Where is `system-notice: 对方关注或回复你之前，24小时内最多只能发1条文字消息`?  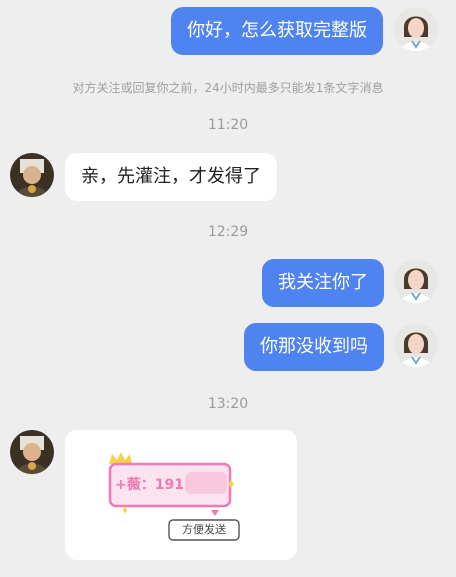 system-notice: 对方关注或回复你之前，24小时内最多只能发1条文字消息 is located at coordinates (228, 88).